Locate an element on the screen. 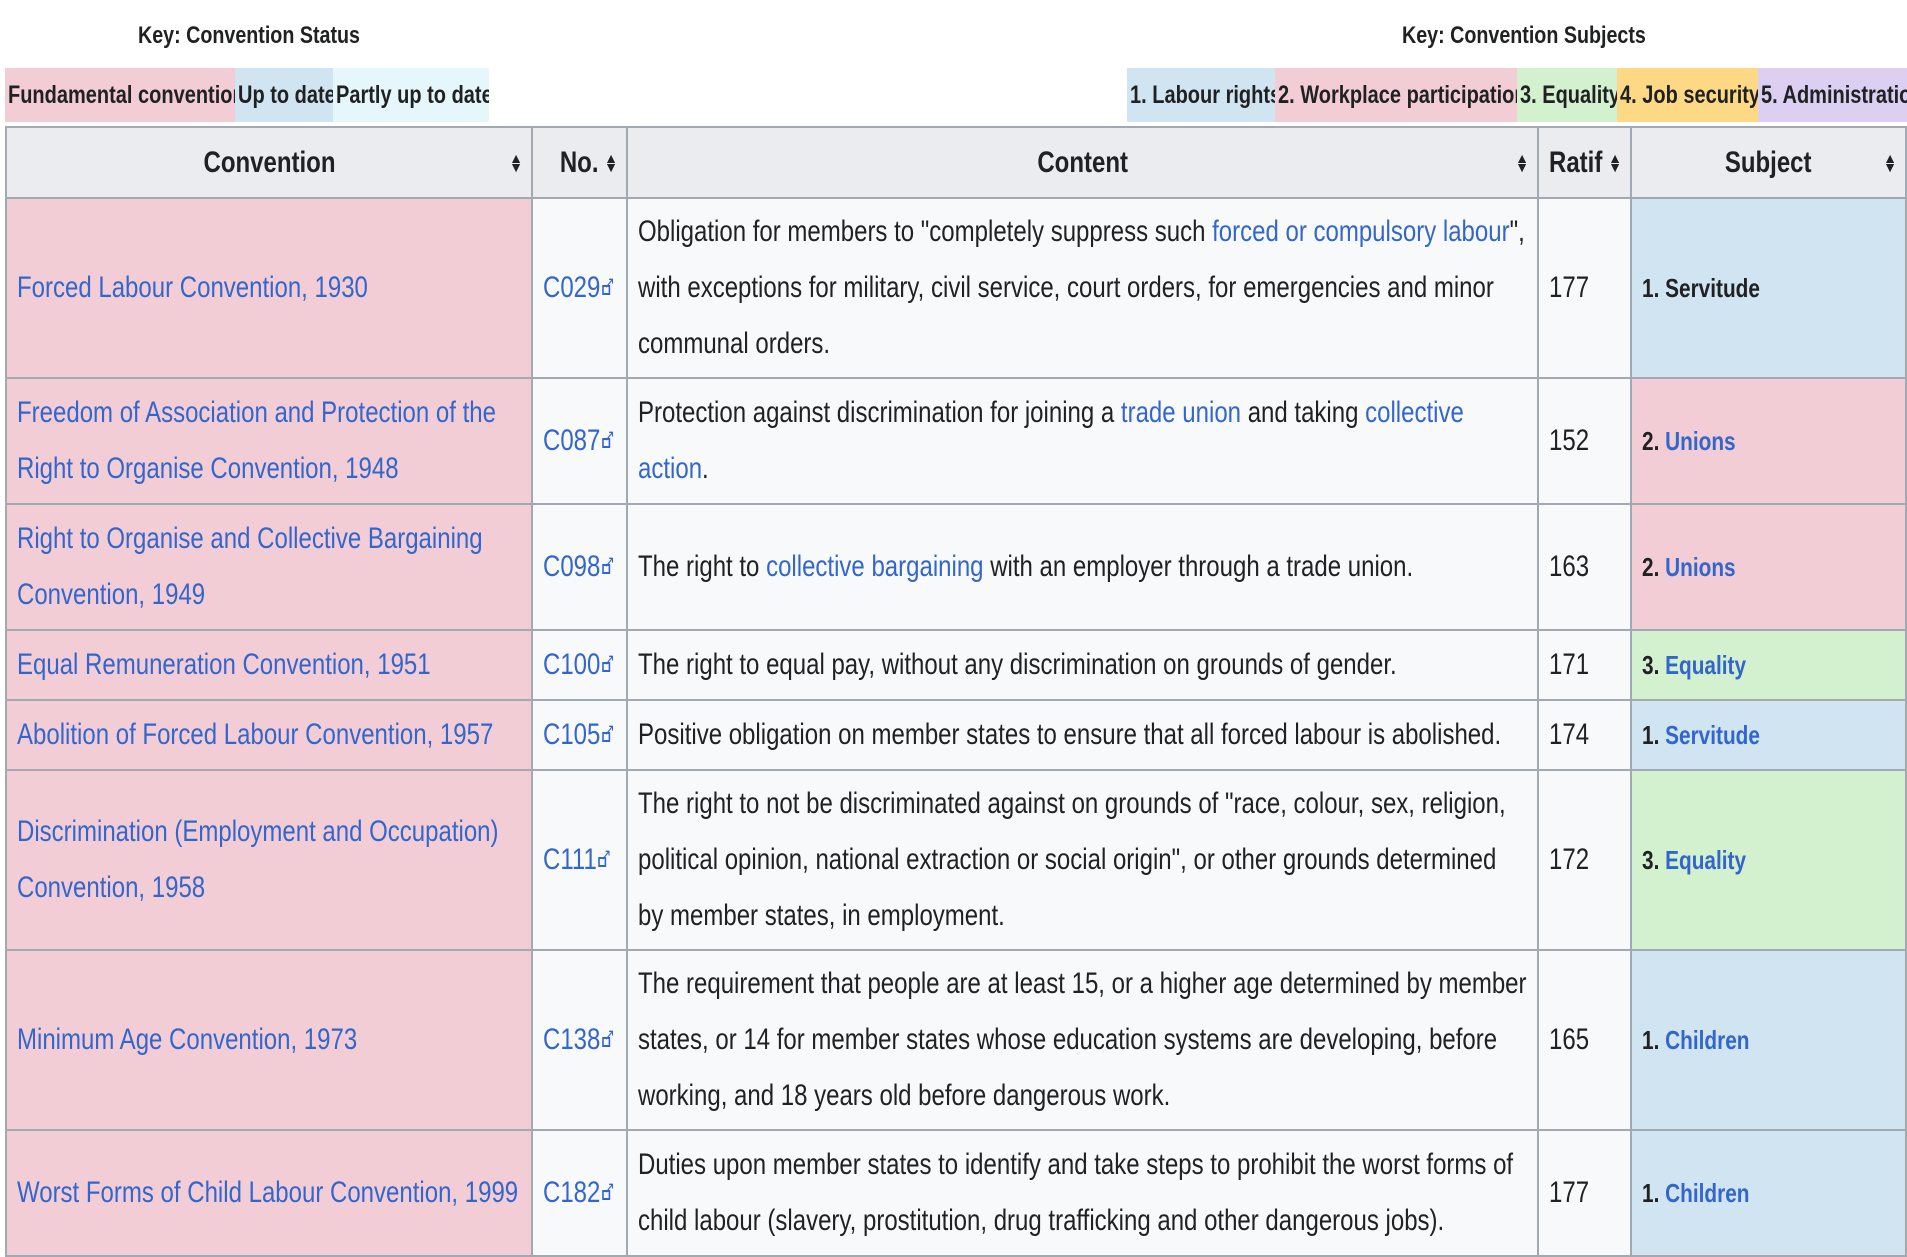  convention-number-link: C138 is located at coordinates (579, 1040).